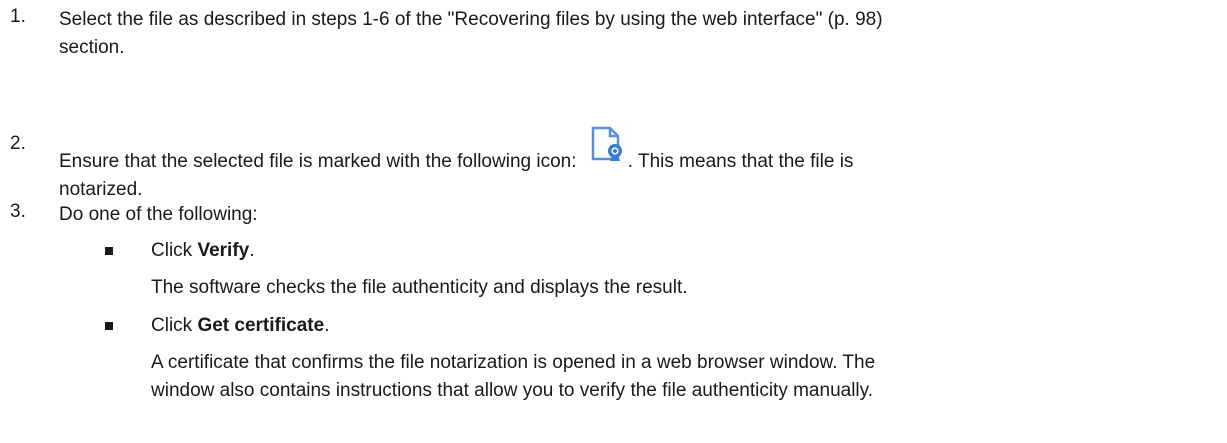 The image size is (1227, 443). What do you see at coordinates (101, 189) in the screenshot?
I see `step-line: notarized.` at bounding box center [101, 189].